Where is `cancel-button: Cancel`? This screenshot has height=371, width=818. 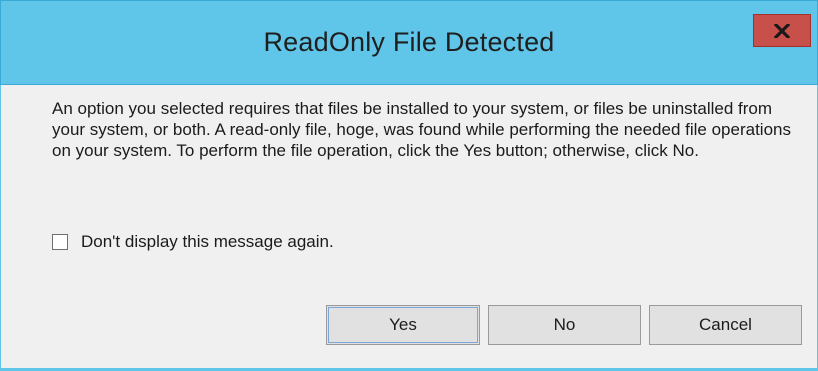
cancel-button: Cancel is located at coordinates (725, 325).